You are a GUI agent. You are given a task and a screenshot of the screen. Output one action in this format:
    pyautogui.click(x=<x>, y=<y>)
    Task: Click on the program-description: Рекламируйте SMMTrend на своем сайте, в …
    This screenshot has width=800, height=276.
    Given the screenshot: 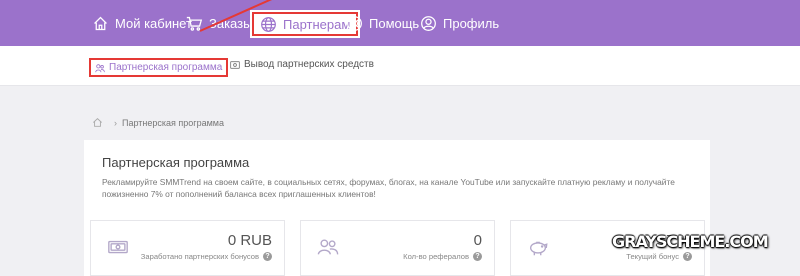 What is the action you would take?
    pyautogui.click(x=388, y=188)
    